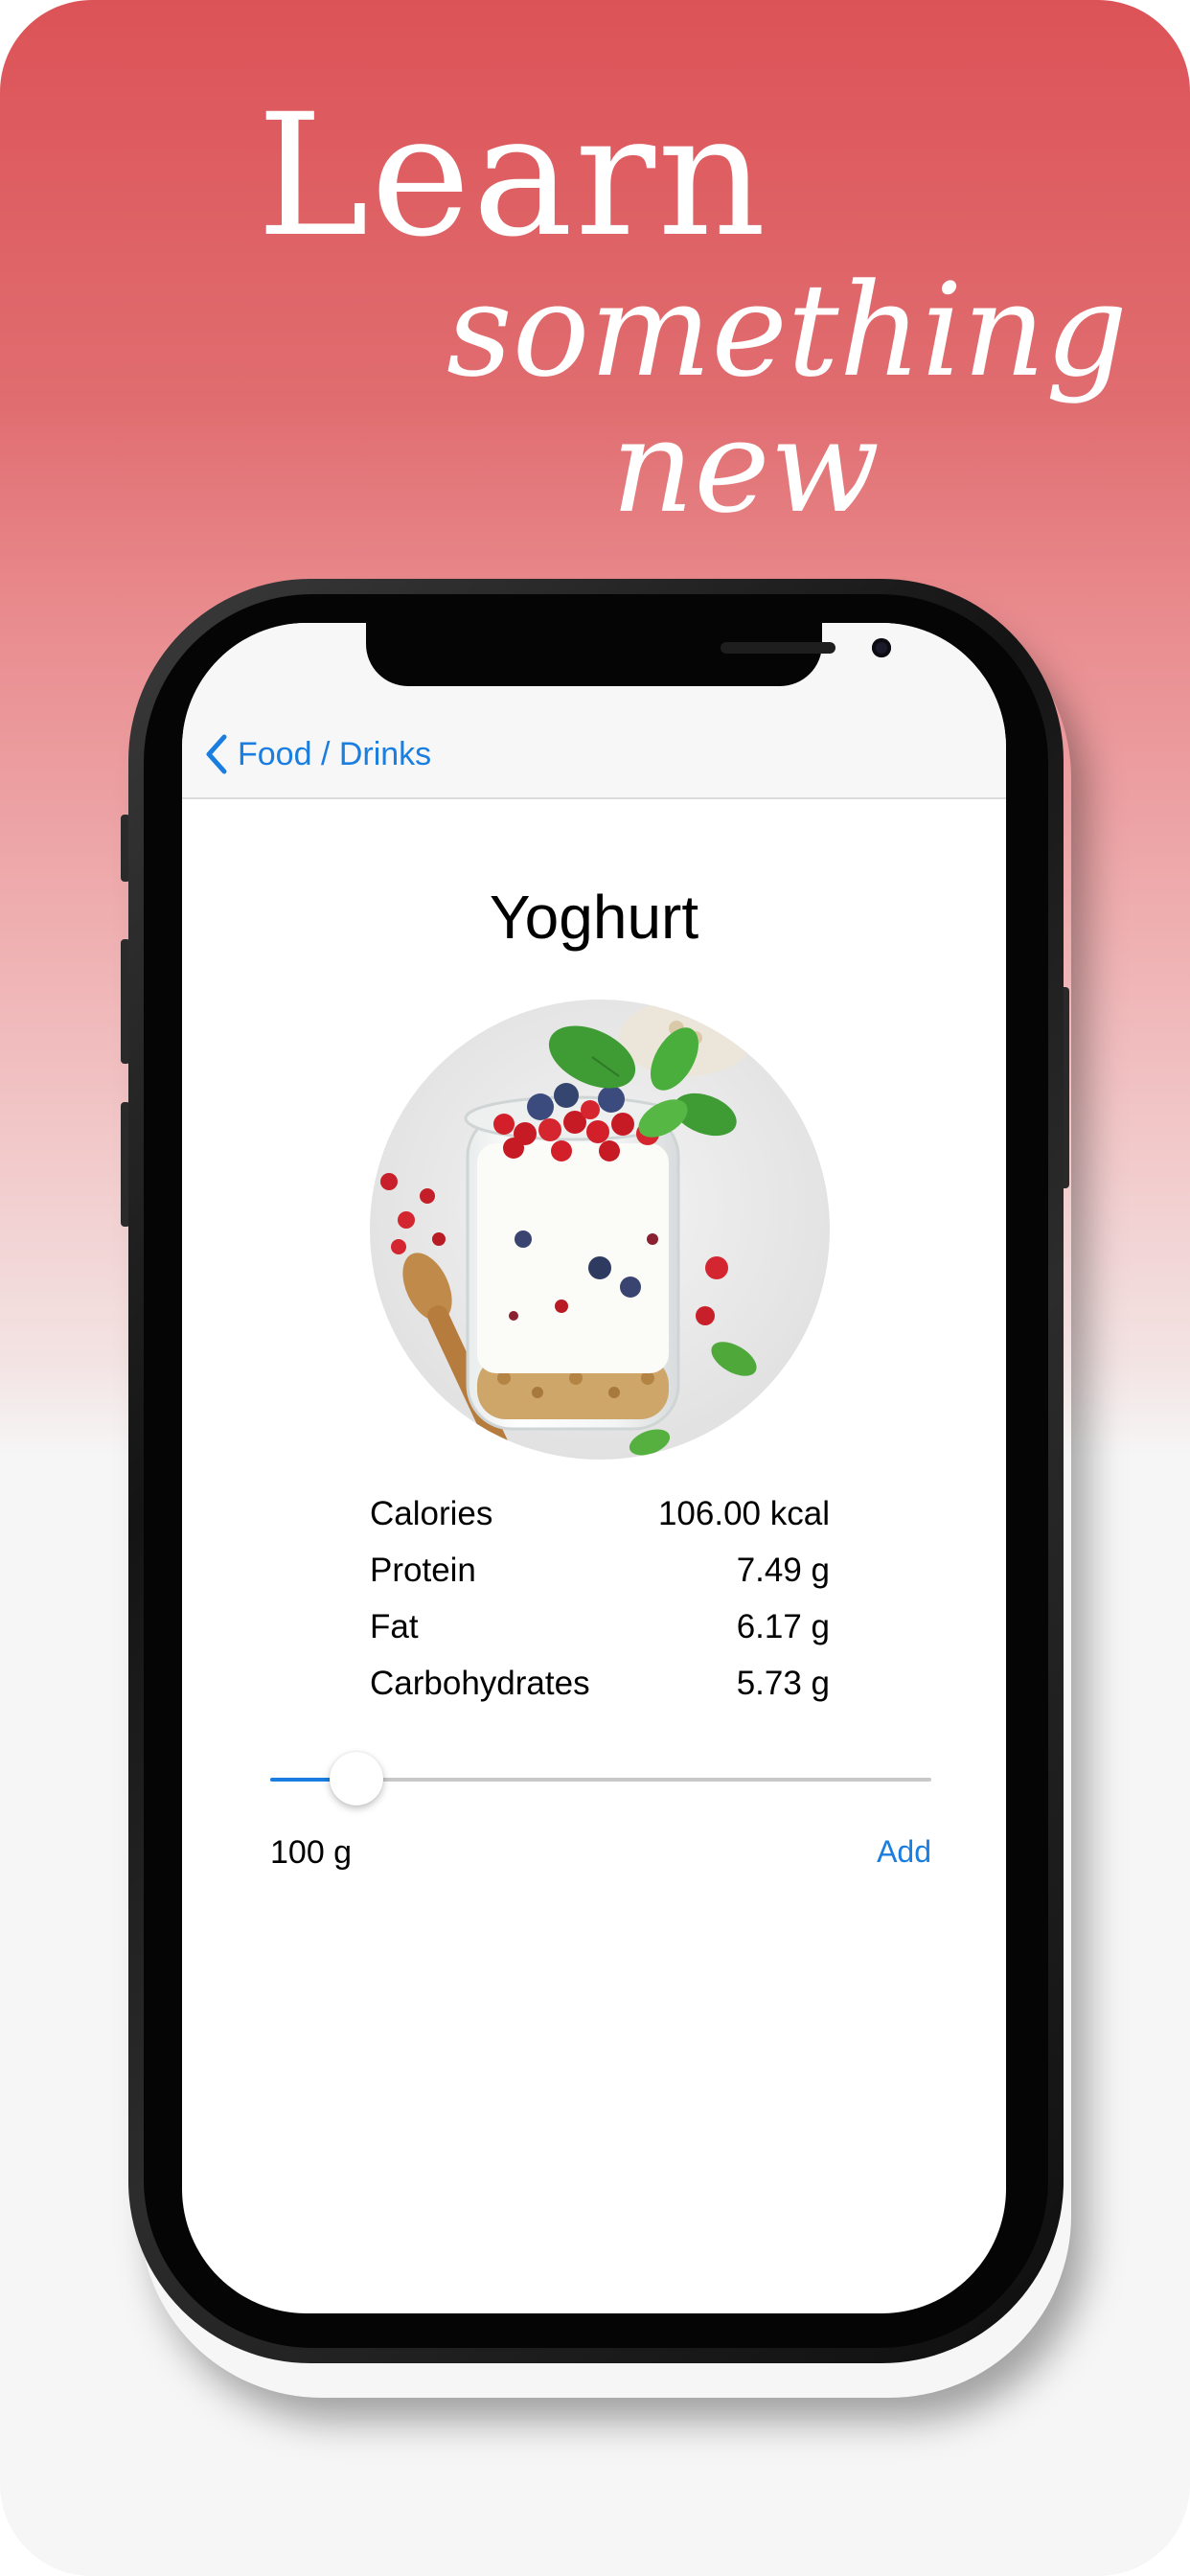 This screenshot has height=2576, width=1190. Describe the element at coordinates (395, 1626) in the screenshot. I see `nutrient-label: Fat` at that location.